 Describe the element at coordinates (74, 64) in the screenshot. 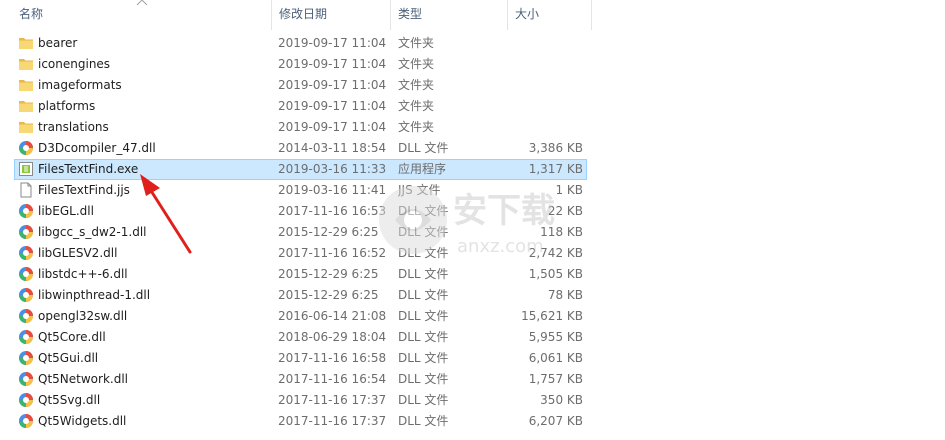

I see `file-name: iconengines` at that location.